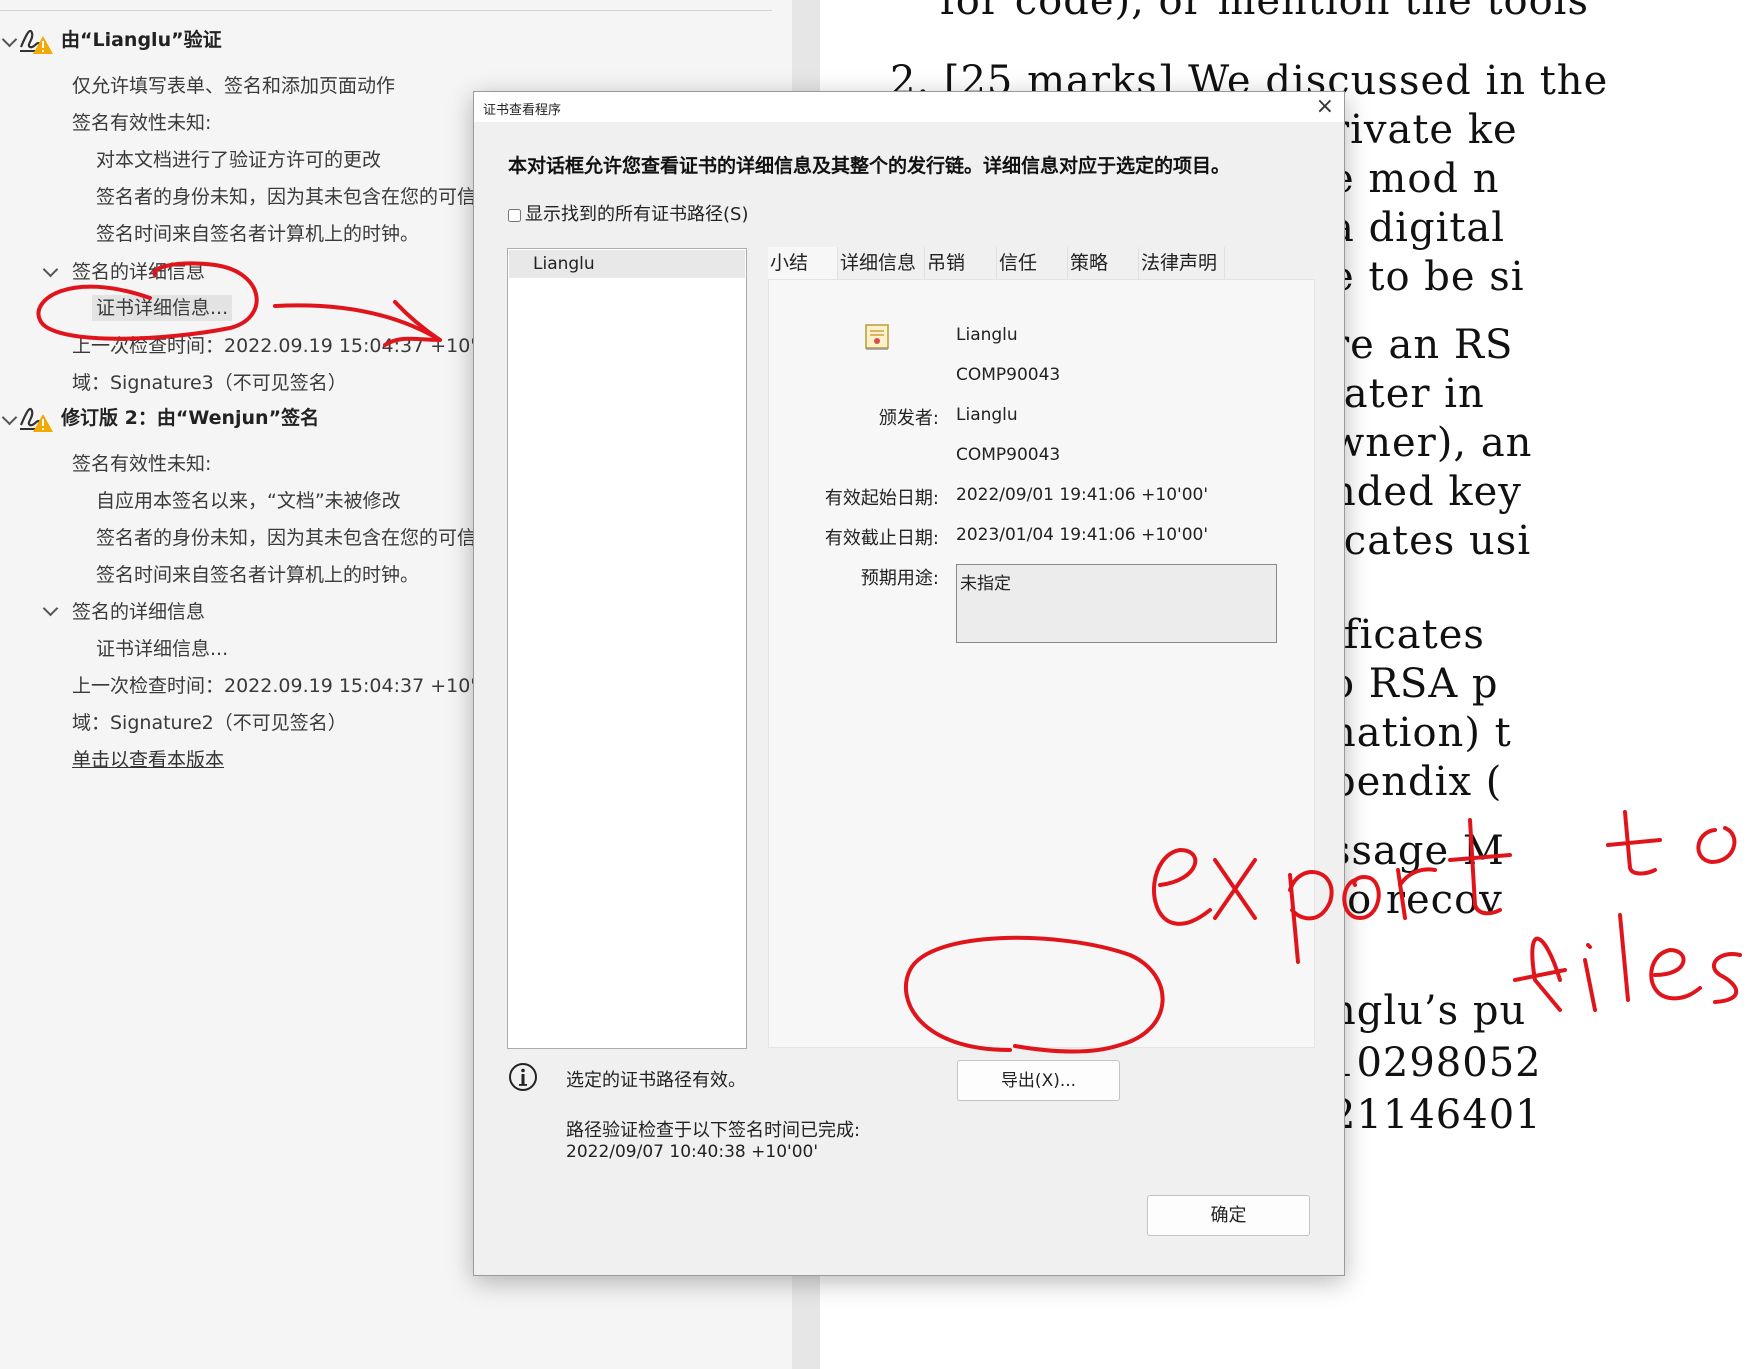 Image resolution: width=1757 pixels, height=1369 pixels. What do you see at coordinates (514, 215) in the screenshot?
I see `show-all-paths-check` at bounding box center [514, 215].